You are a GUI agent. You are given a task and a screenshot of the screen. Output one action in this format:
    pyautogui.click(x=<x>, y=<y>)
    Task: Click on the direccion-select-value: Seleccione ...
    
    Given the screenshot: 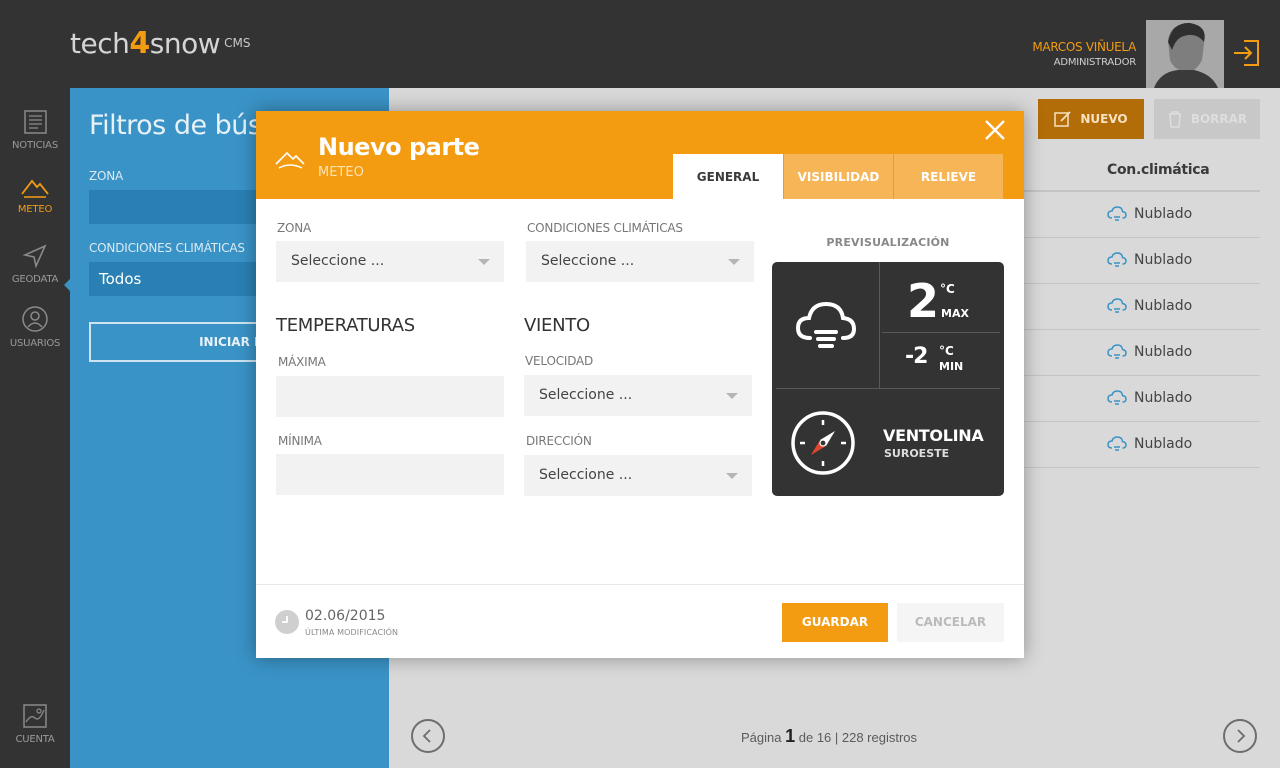 What is the action you would take?
    pyautogui.click(x=586, y=475)
    